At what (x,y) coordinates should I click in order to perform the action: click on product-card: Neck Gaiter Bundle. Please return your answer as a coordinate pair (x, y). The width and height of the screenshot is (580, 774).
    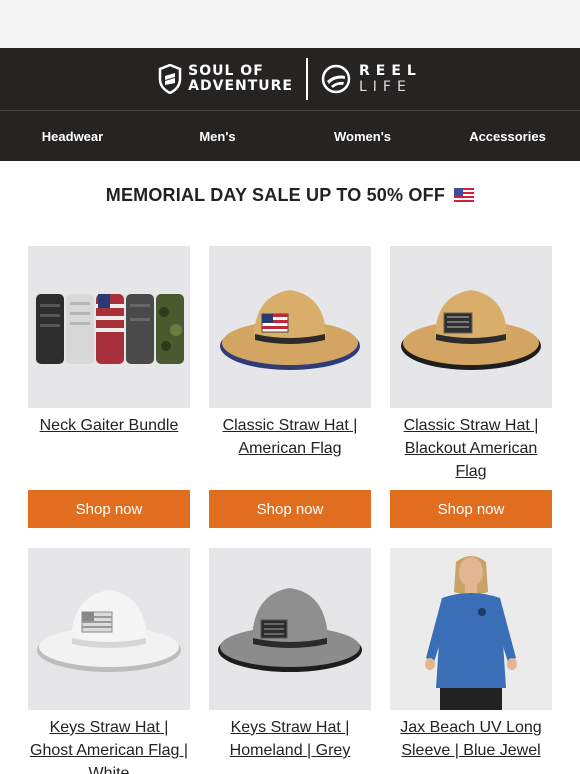
    Looking at the image, I should click on (109, 341).